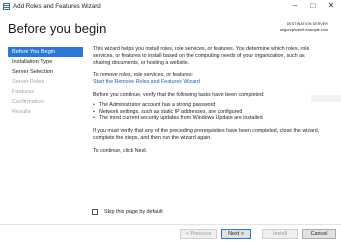  I want to click on footer-divider, so click(170, 224).